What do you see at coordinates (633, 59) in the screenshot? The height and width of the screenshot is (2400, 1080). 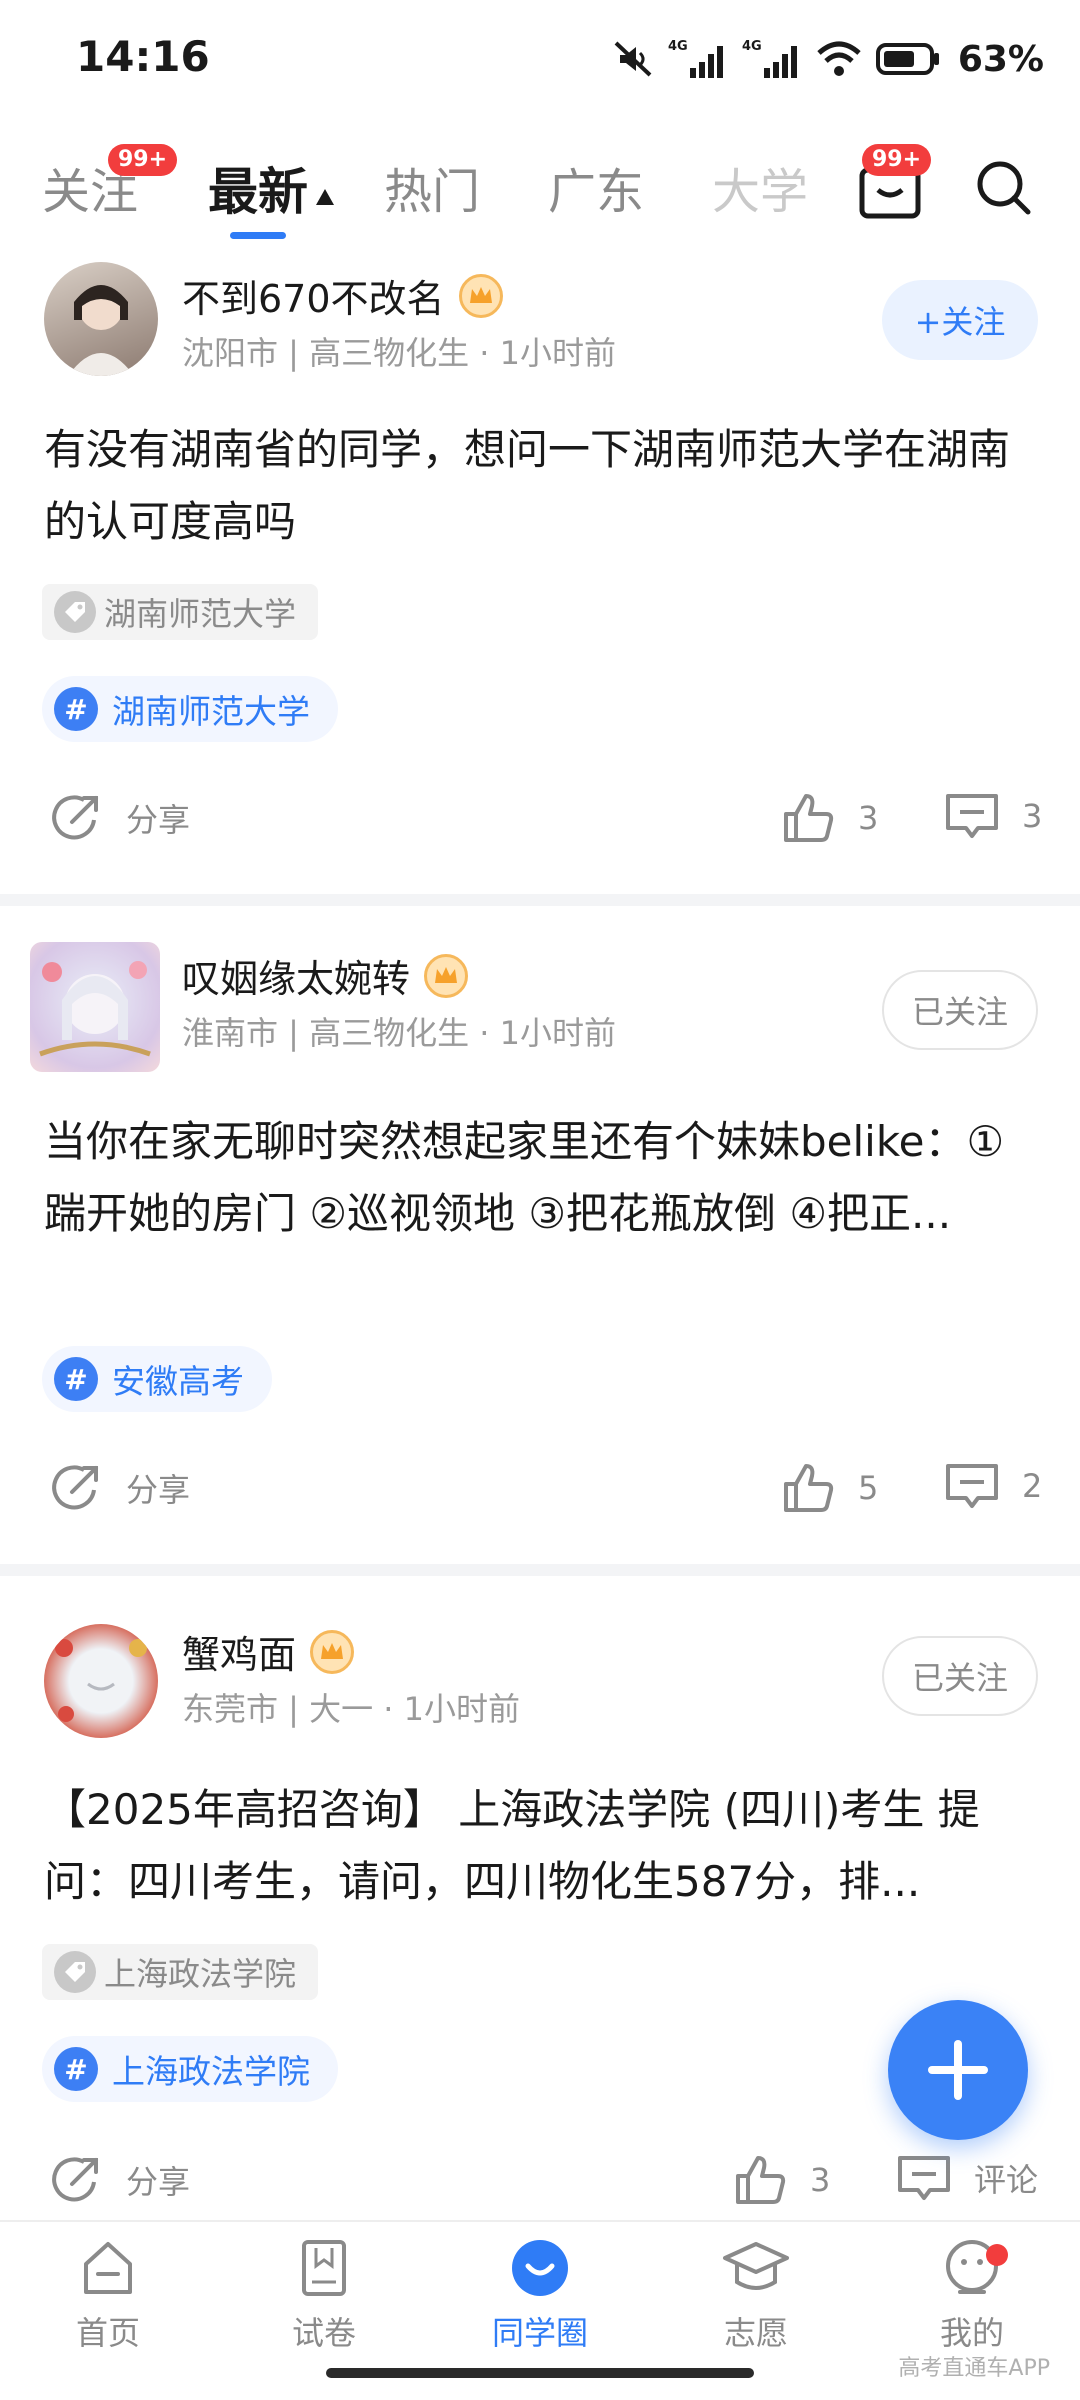 I see `mute-icon` at bounding box center [633, 59].